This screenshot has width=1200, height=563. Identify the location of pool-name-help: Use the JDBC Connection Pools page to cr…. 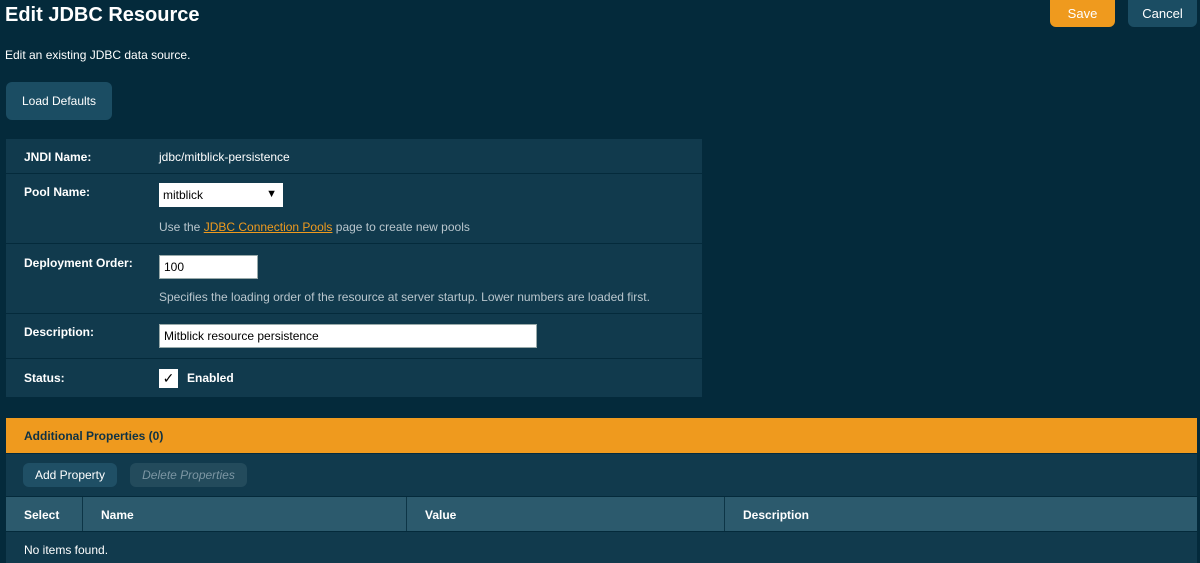
(314, 227).